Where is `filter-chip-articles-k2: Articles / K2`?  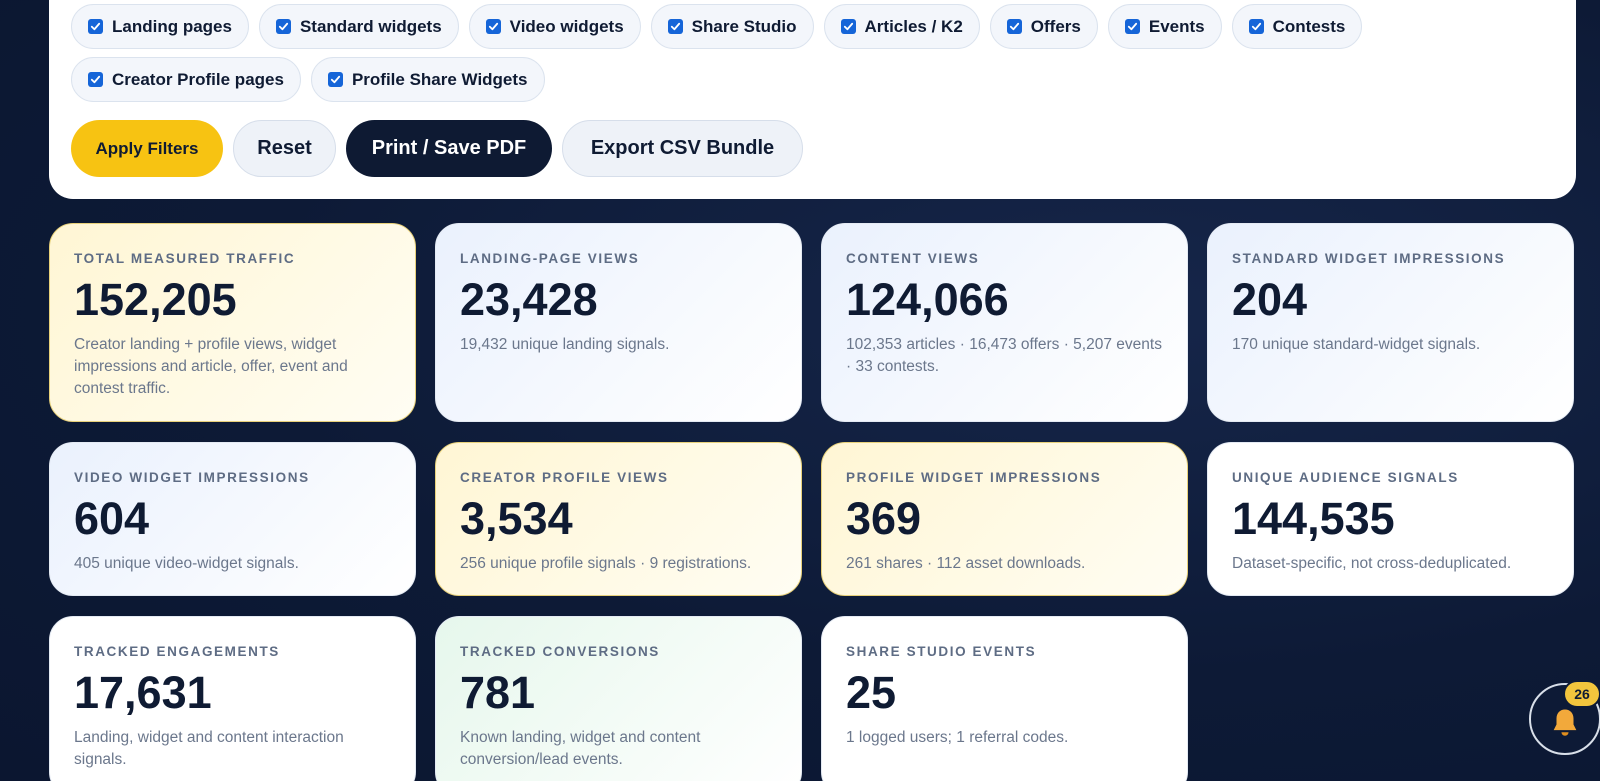 filter-chip-articles-k2: Articles / K2 is located at coordinates (901, 26).